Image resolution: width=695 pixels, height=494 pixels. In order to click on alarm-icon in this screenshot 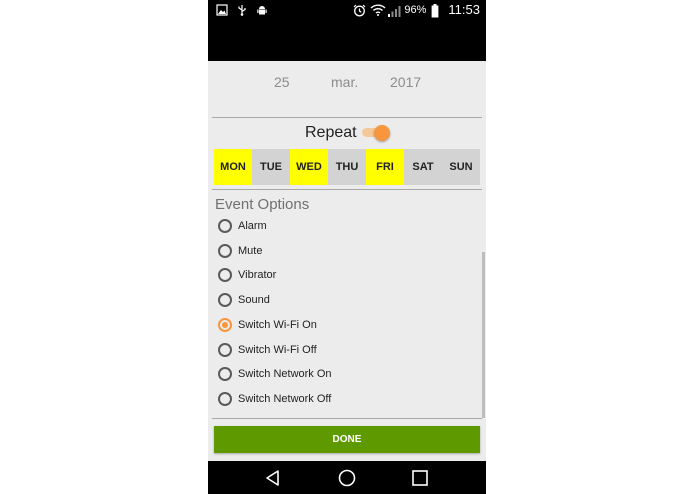, I will do `click(359, 10)`.